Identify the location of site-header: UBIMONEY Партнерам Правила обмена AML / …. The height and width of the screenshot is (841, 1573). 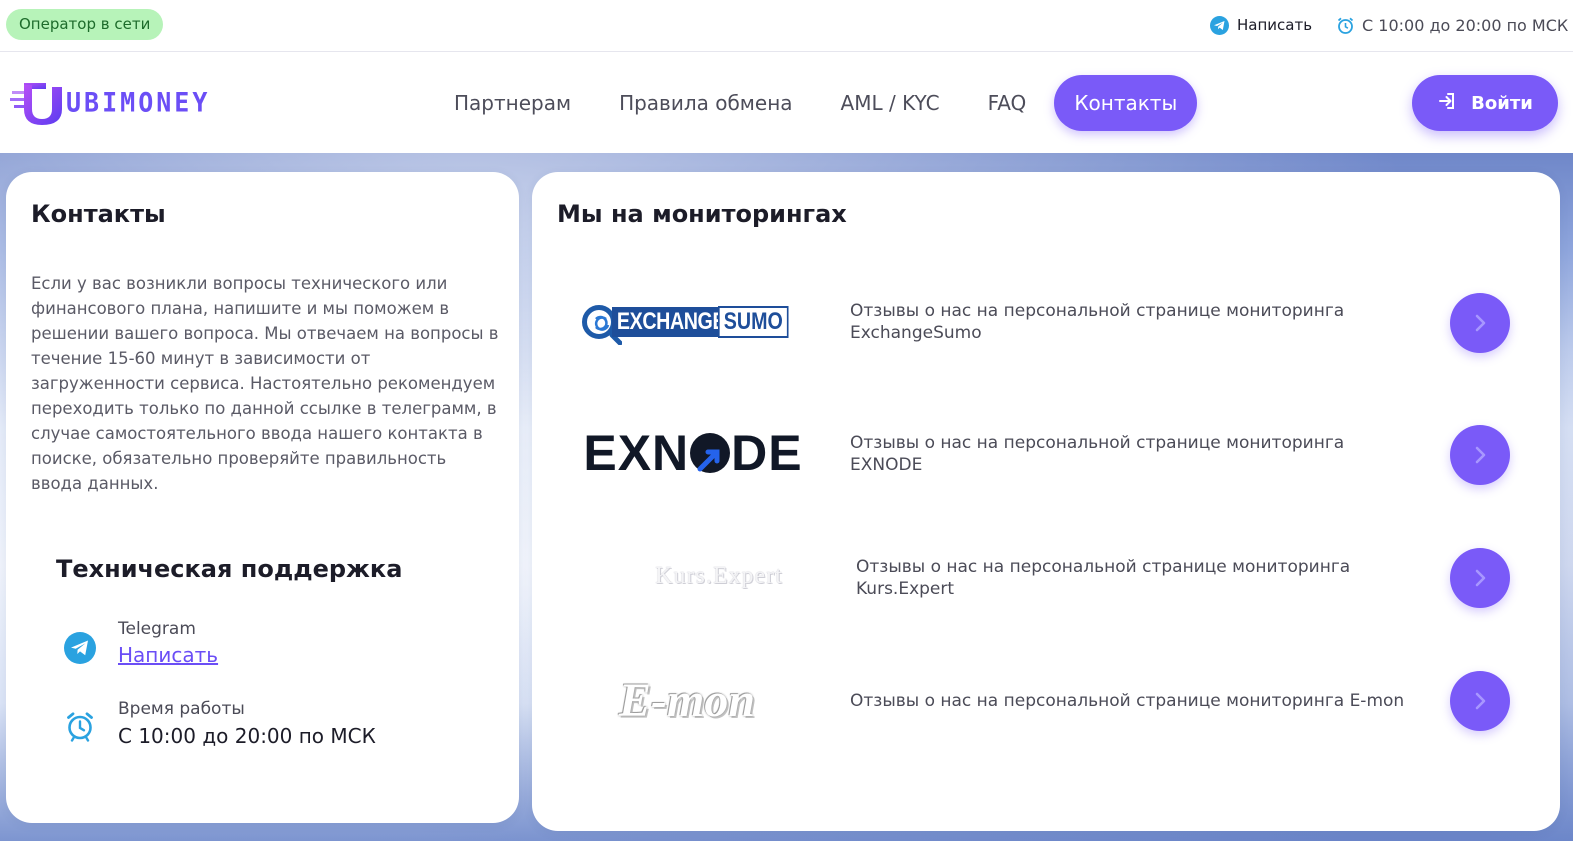
(786, 103).